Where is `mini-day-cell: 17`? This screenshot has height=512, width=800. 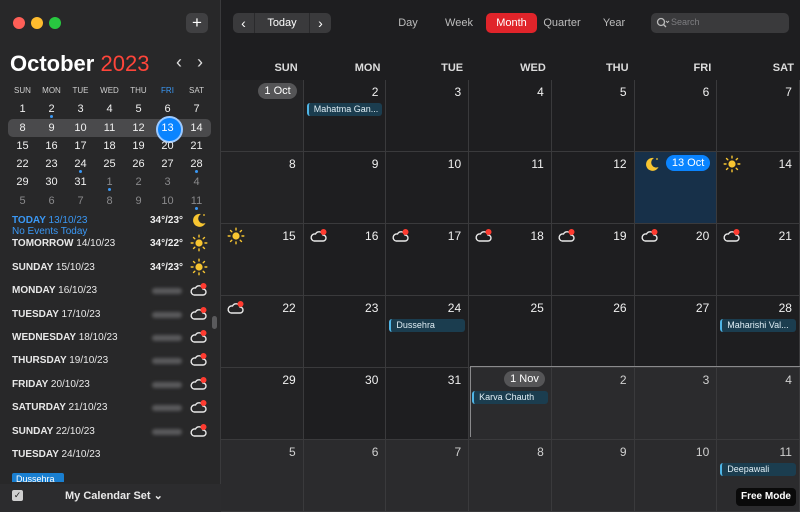 mini-day-cell: 17 is located at coordinates (80, 146).